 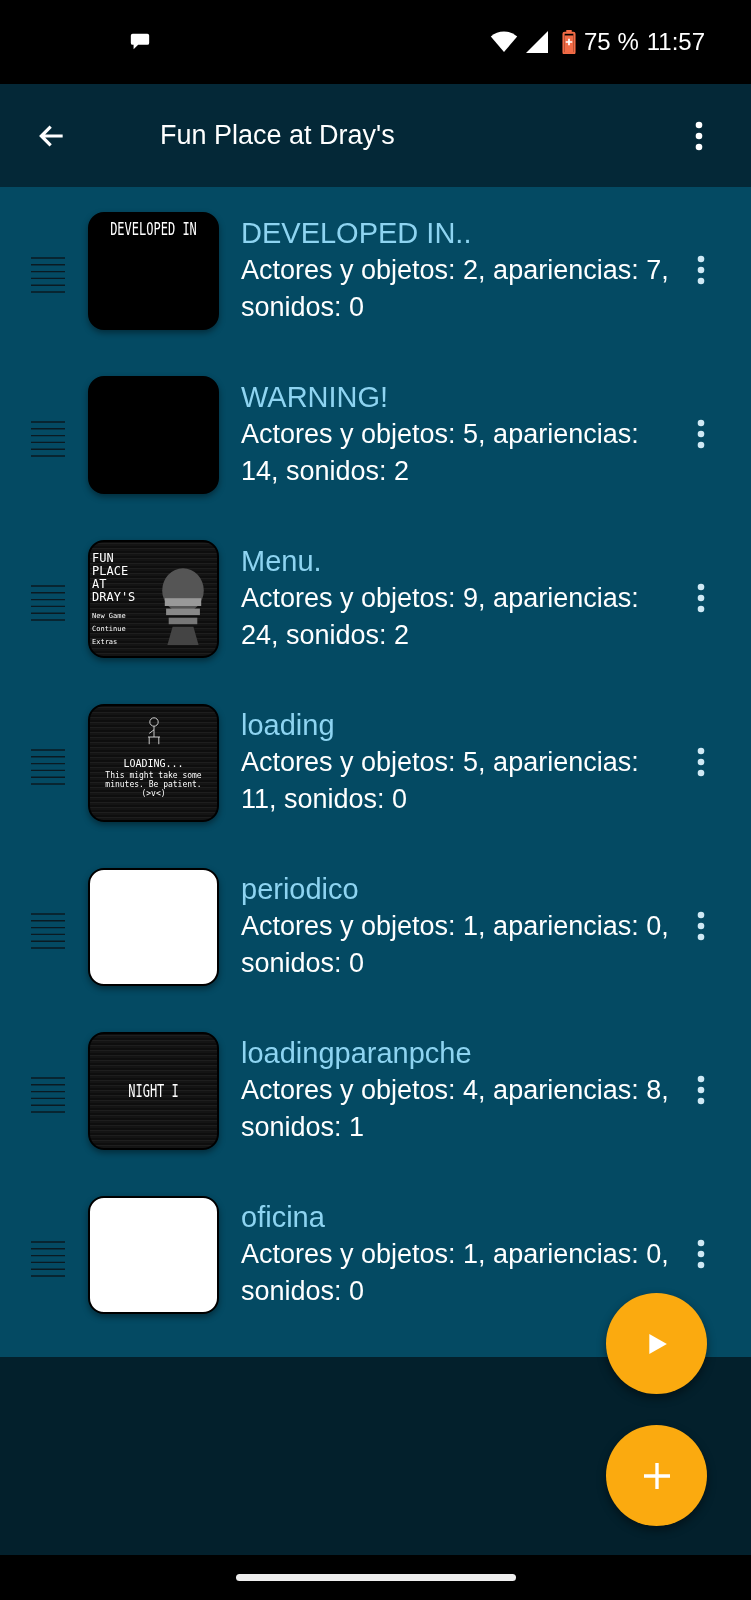 I want to click on scene-row: NIGHT I loadingparanpche Actores y objetos: 4, apariencias: 8, sonidos: 1, so click(x=375, y=1095).